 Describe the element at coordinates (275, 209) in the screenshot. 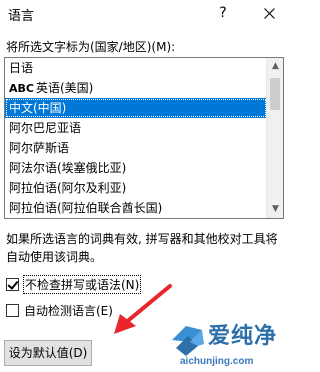

I see `scroll-down-arrow-icon: ▼` at that location.